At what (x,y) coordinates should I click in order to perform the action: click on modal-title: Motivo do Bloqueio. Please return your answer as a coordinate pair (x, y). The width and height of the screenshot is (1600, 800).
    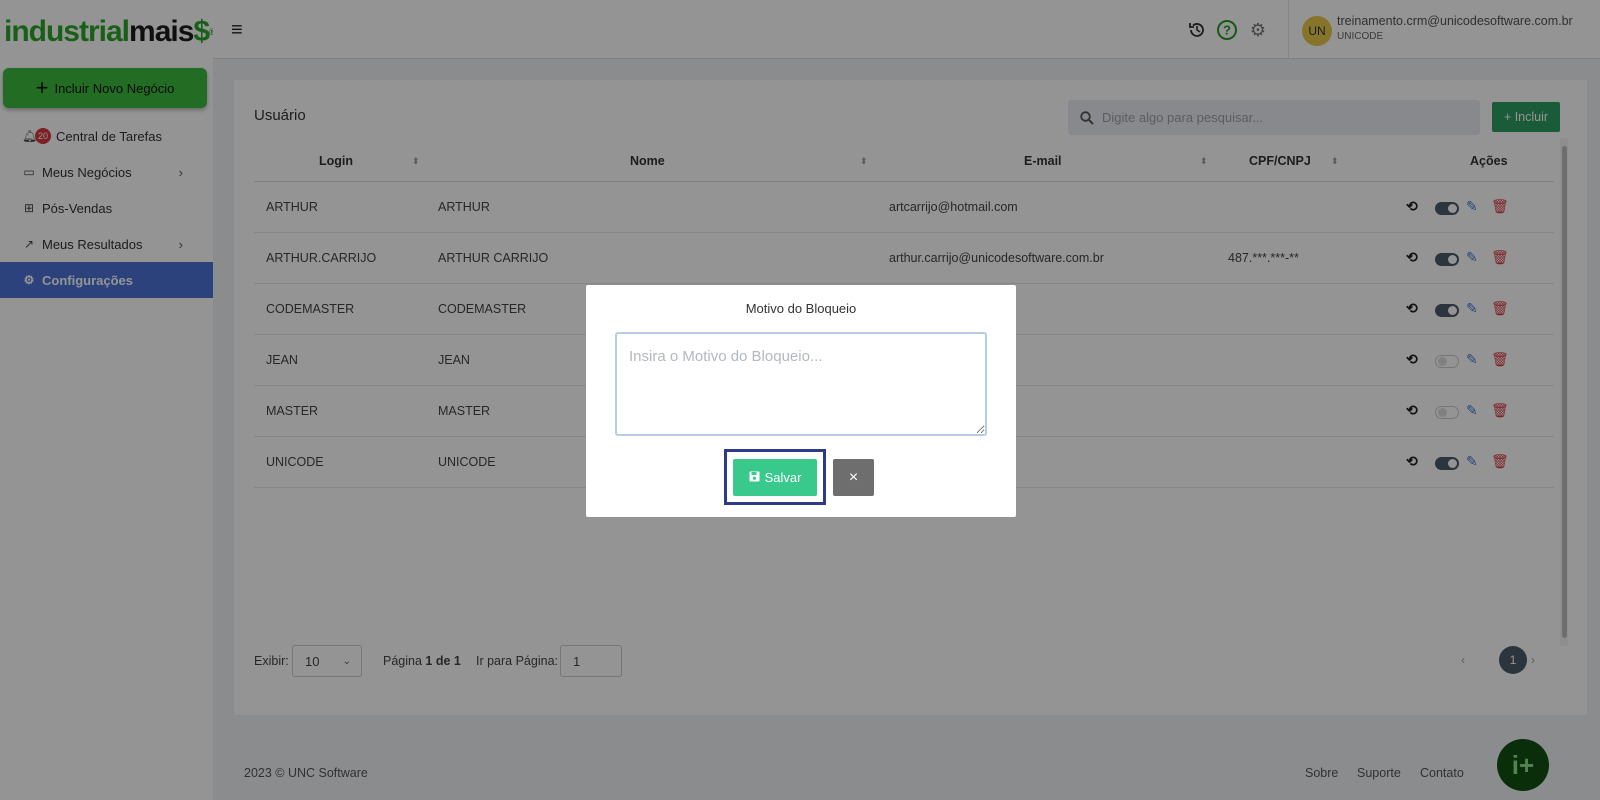
    Looking at the image, I should click on (801, 308).